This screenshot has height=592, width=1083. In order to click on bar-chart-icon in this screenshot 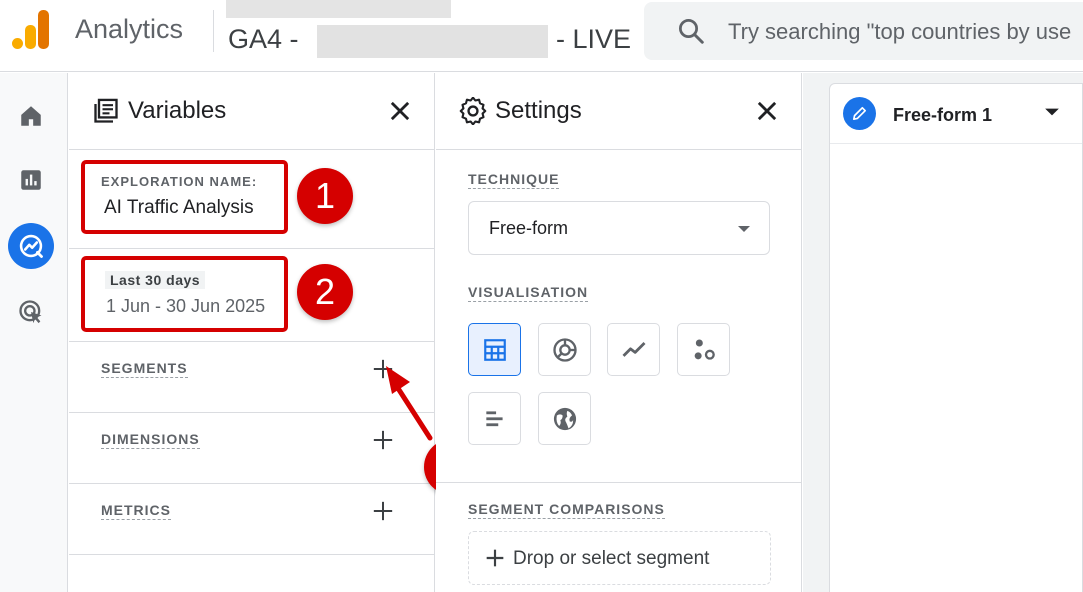, I will do `click(494, 418)`.